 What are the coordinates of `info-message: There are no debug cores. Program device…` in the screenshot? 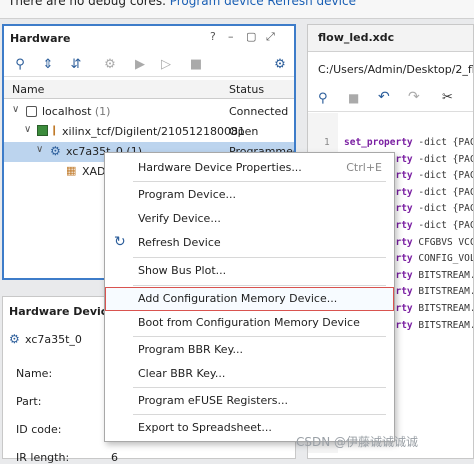 It's located at (182, 4).